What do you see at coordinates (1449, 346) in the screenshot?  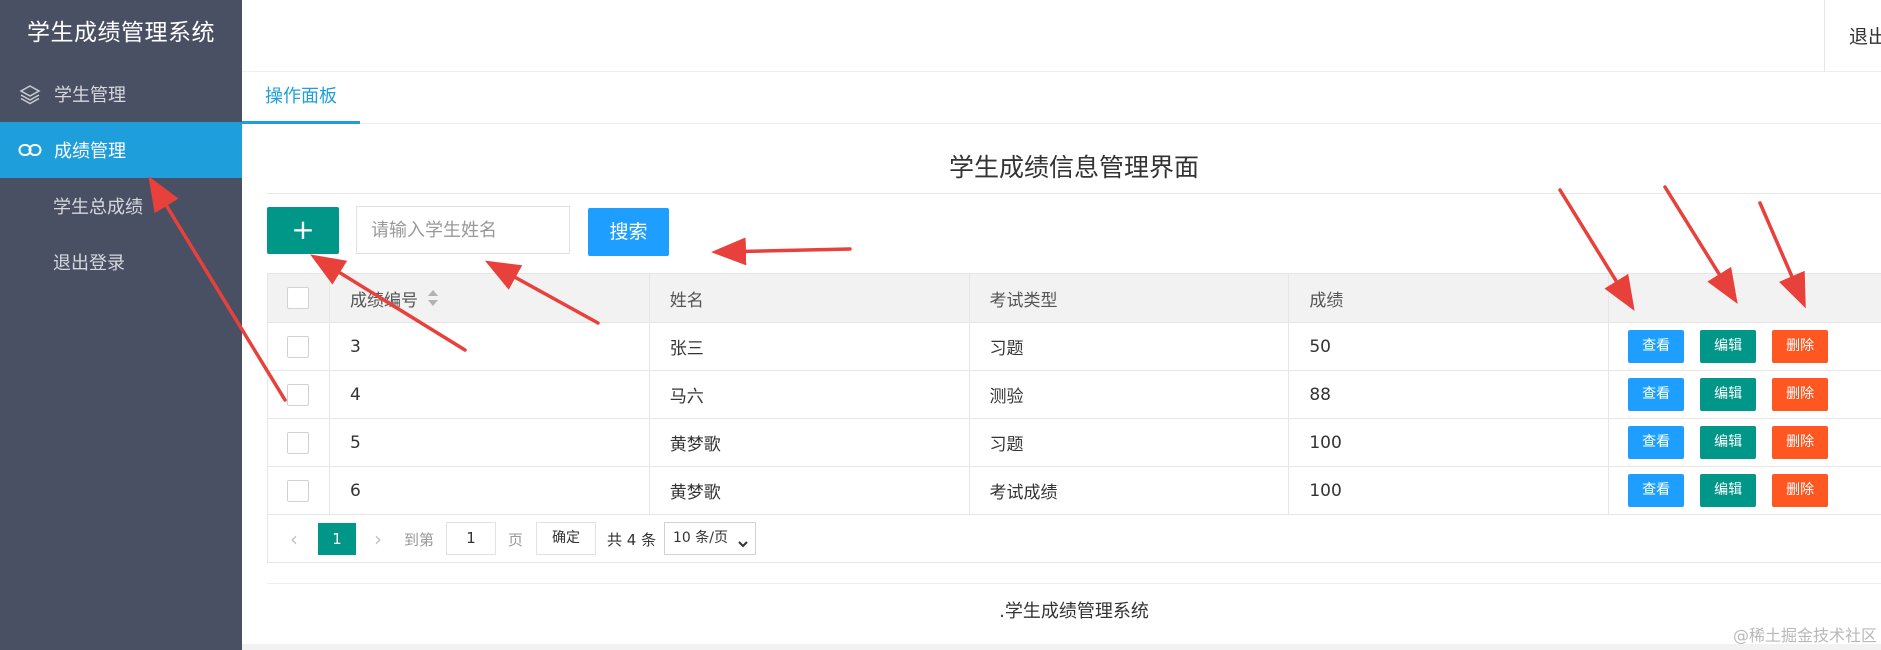 I see `cell-score: 50` at bounding box center [1449, 346].